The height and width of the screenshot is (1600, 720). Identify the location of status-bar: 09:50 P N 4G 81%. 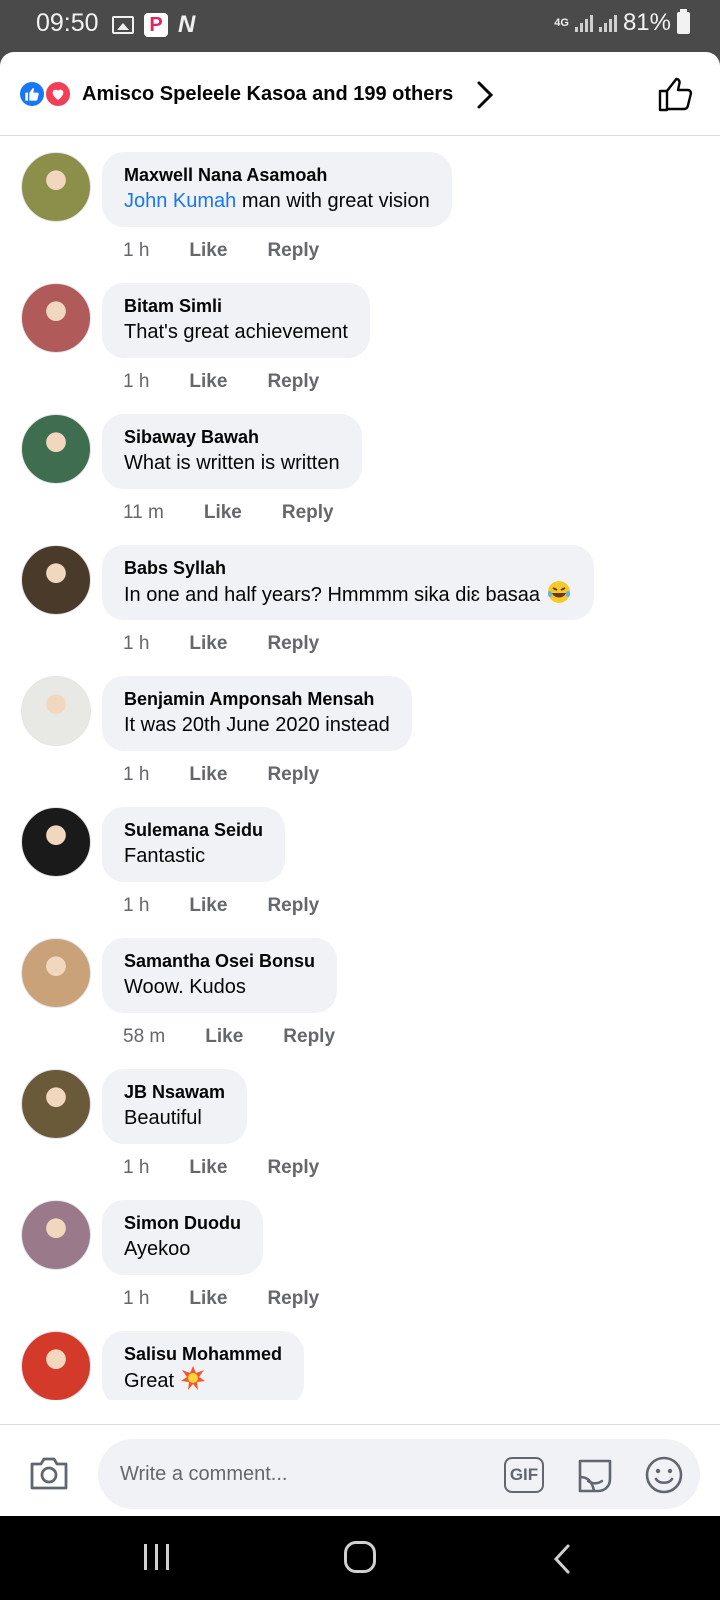
(360, 26).